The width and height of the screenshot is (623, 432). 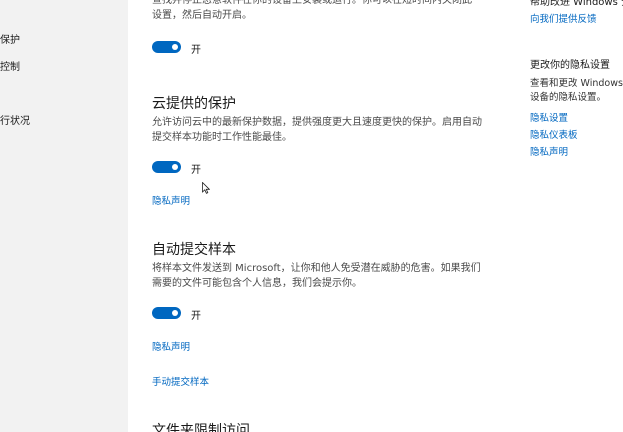 What do you see at coordinates (196, 50) in the screenshot?
I see `realtime-toggle-state: 开` at bounding box center [196, 50].